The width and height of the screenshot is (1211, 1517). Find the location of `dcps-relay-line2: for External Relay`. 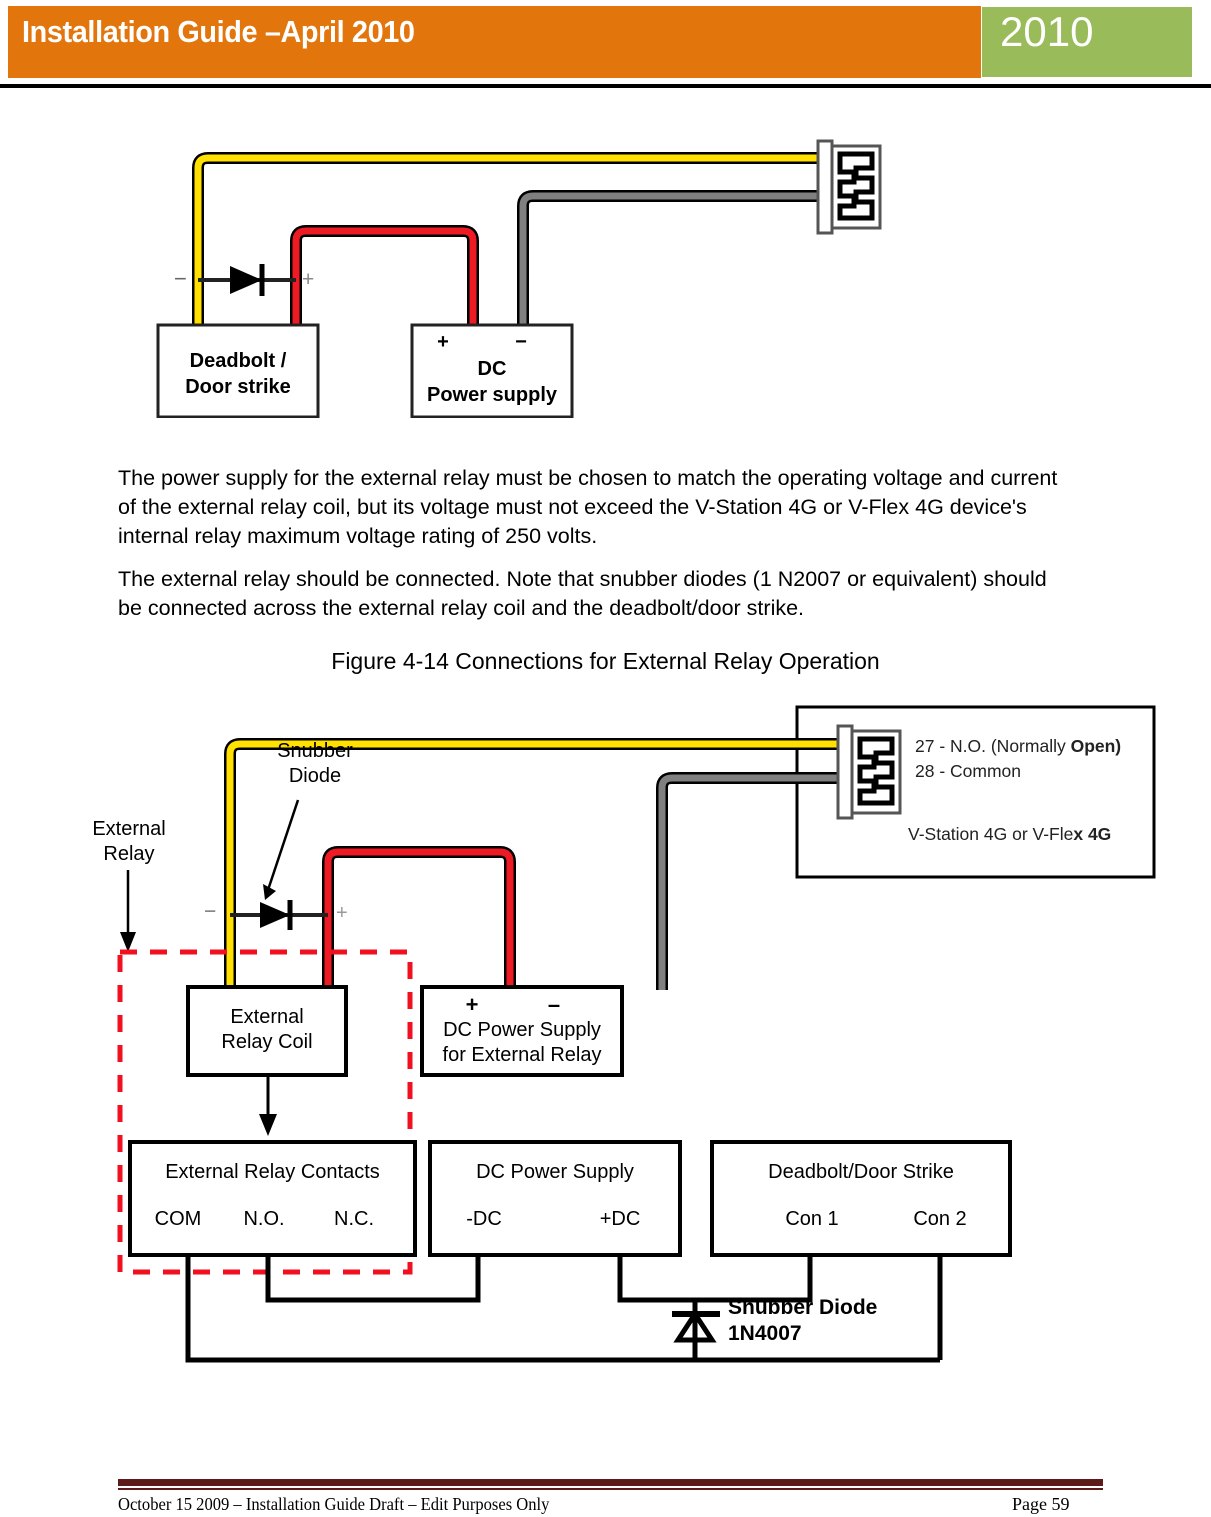

dcps-relay-line2: for External Relay is located at coordinates (522, 1055).